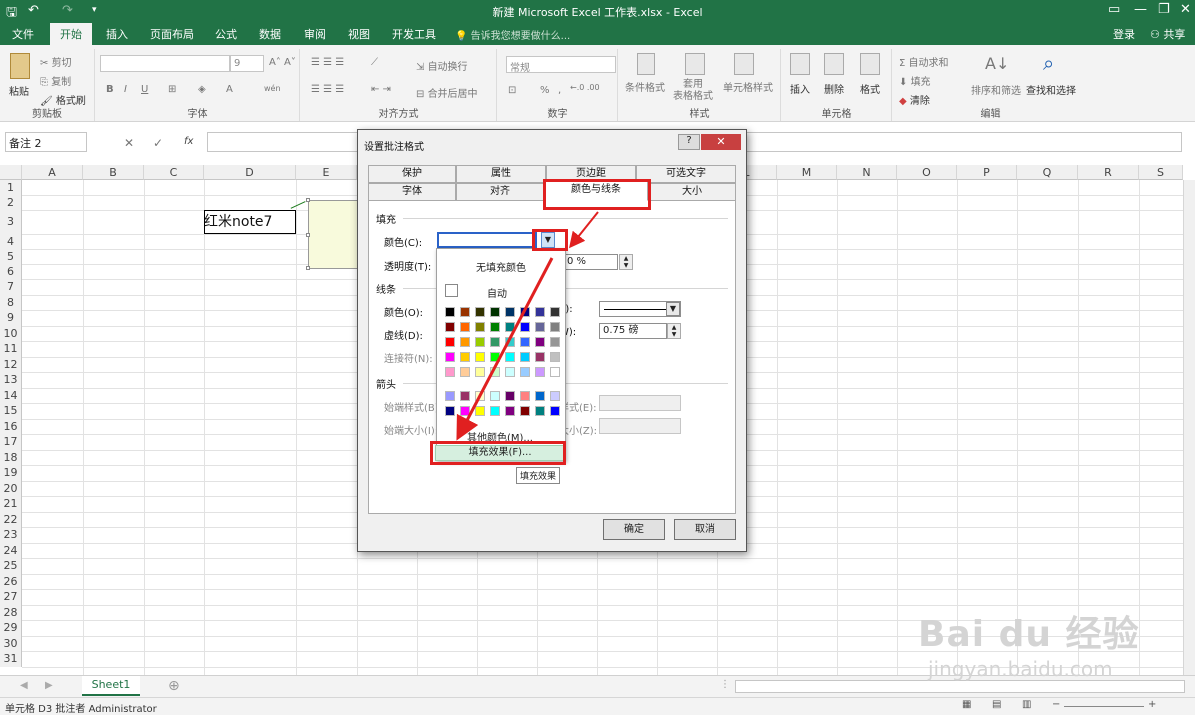  What do you see at coordinates (505, 349) in the screenshot?
I see `arrow-to-fill-effects` at bounding box center [505, 349].